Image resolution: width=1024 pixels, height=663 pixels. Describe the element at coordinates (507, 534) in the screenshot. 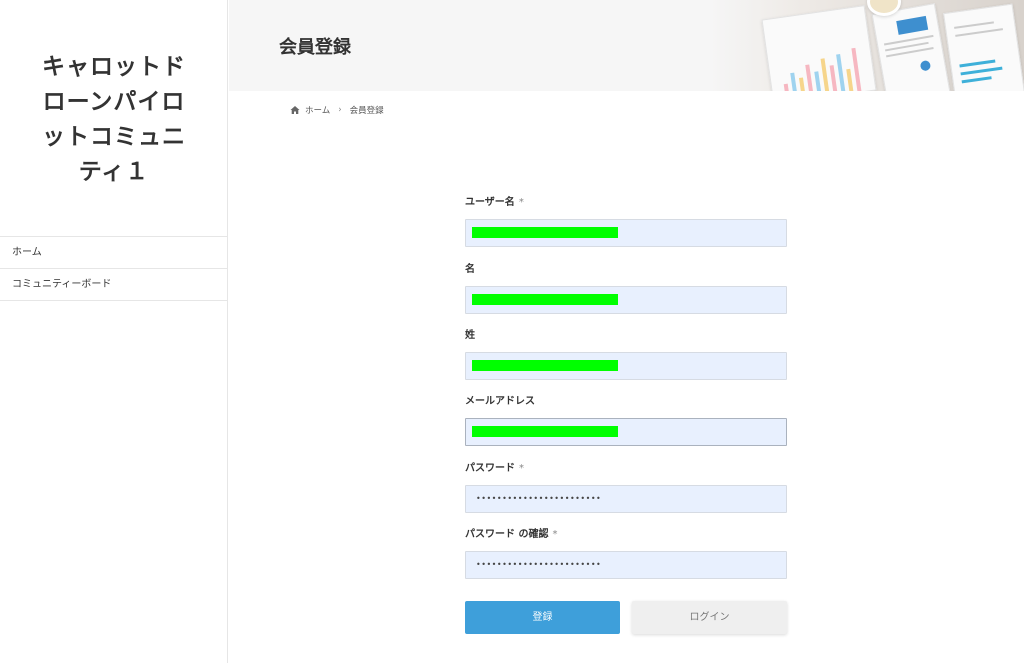

I see `password-confirm-label-text: パスワード の確認` at that location.